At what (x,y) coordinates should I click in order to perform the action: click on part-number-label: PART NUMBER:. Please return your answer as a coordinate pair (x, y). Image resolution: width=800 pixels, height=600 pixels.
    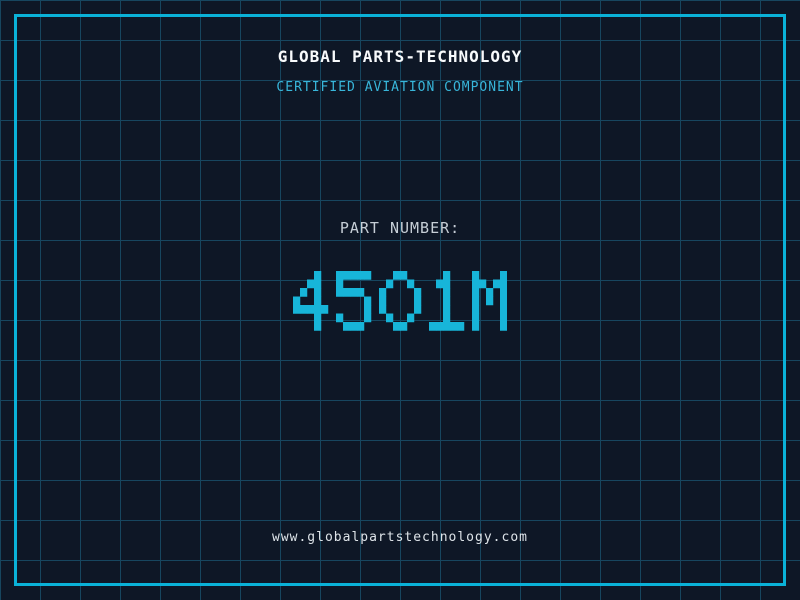
    Looking at the image, I should click on (400, 228).